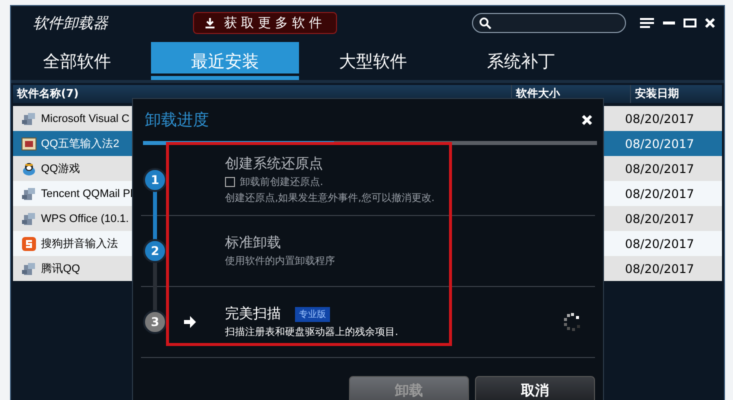 The image size is (733, 400). I want to click on step-description: 创建还原点,如果发生意外事件,您可以撤消更改., so click(330, 198).